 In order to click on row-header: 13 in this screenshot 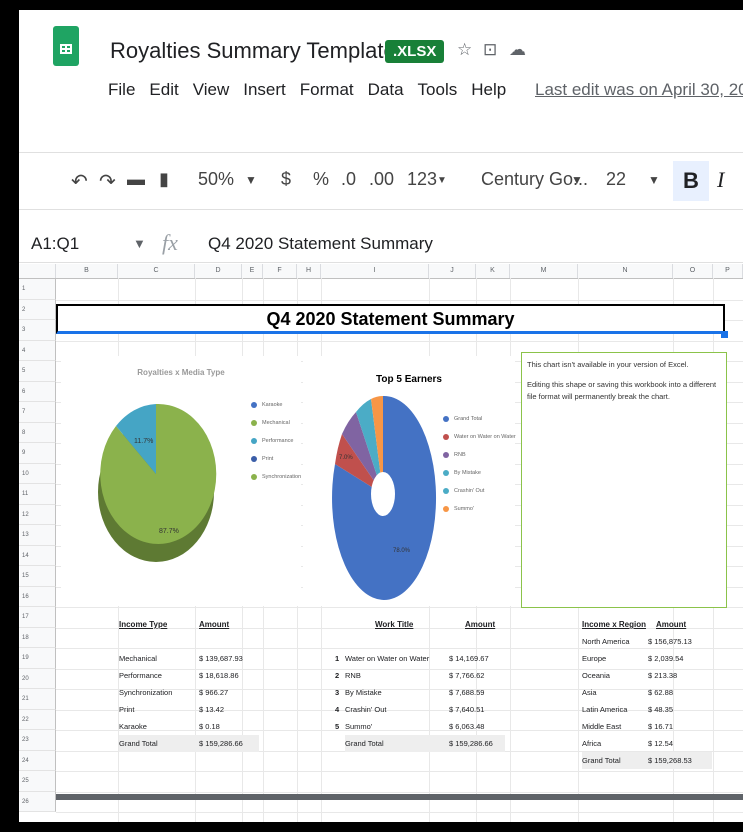, I will do `click(37, 535)`.